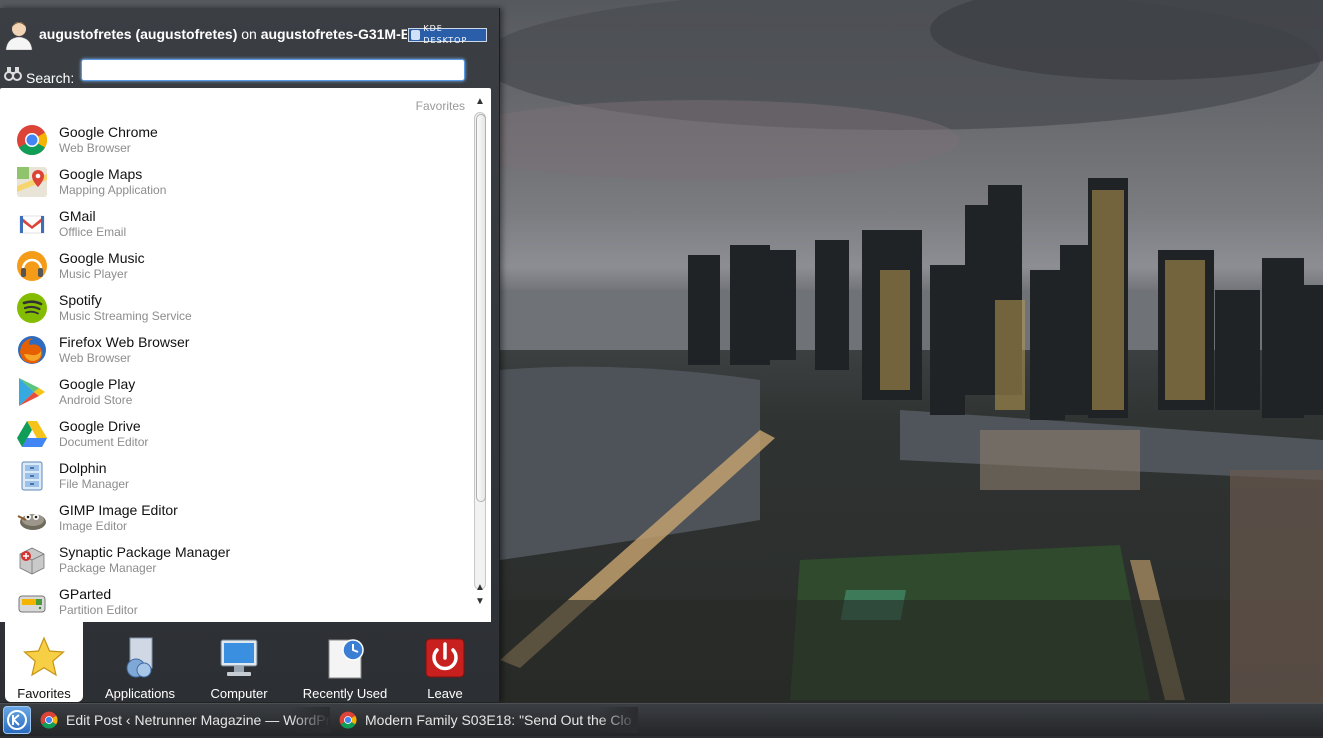  I want to click on tab-applications: Applications, so click(140, 662).